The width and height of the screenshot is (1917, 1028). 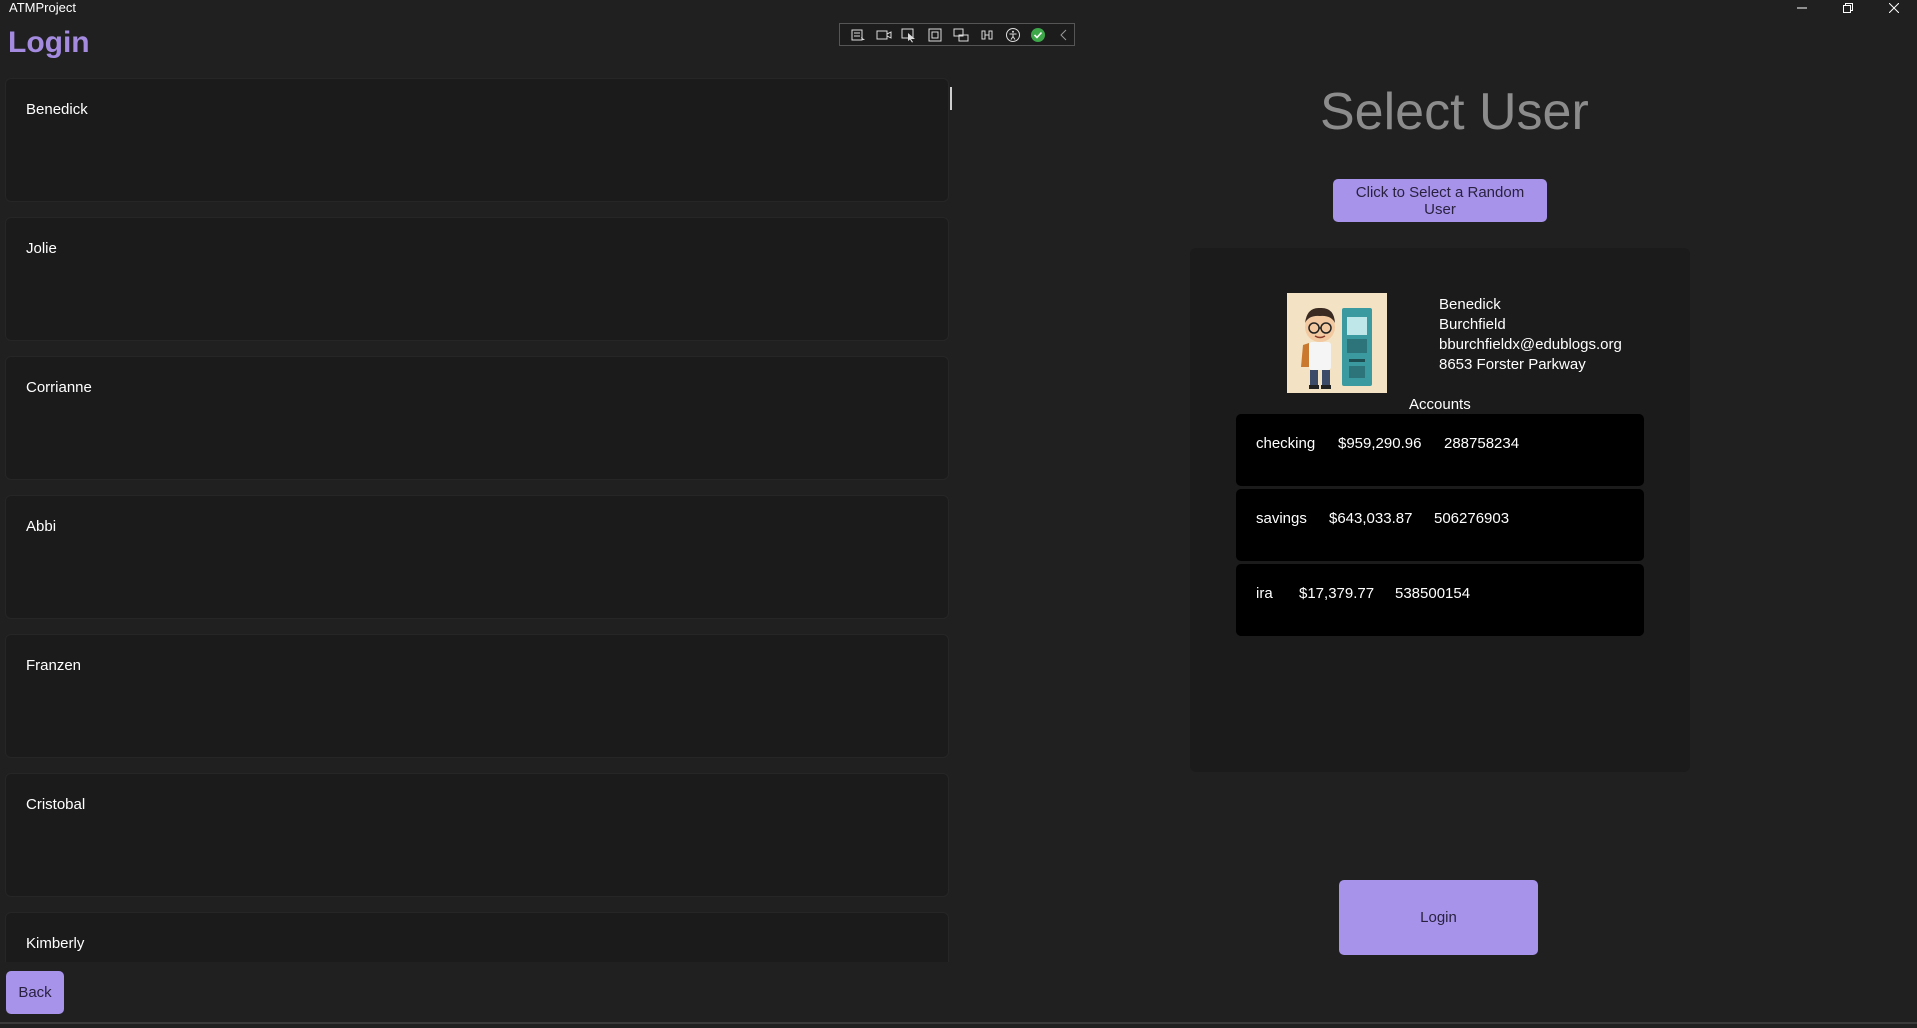 I want to click on track-focus-icon, so click(x=961, y=34).